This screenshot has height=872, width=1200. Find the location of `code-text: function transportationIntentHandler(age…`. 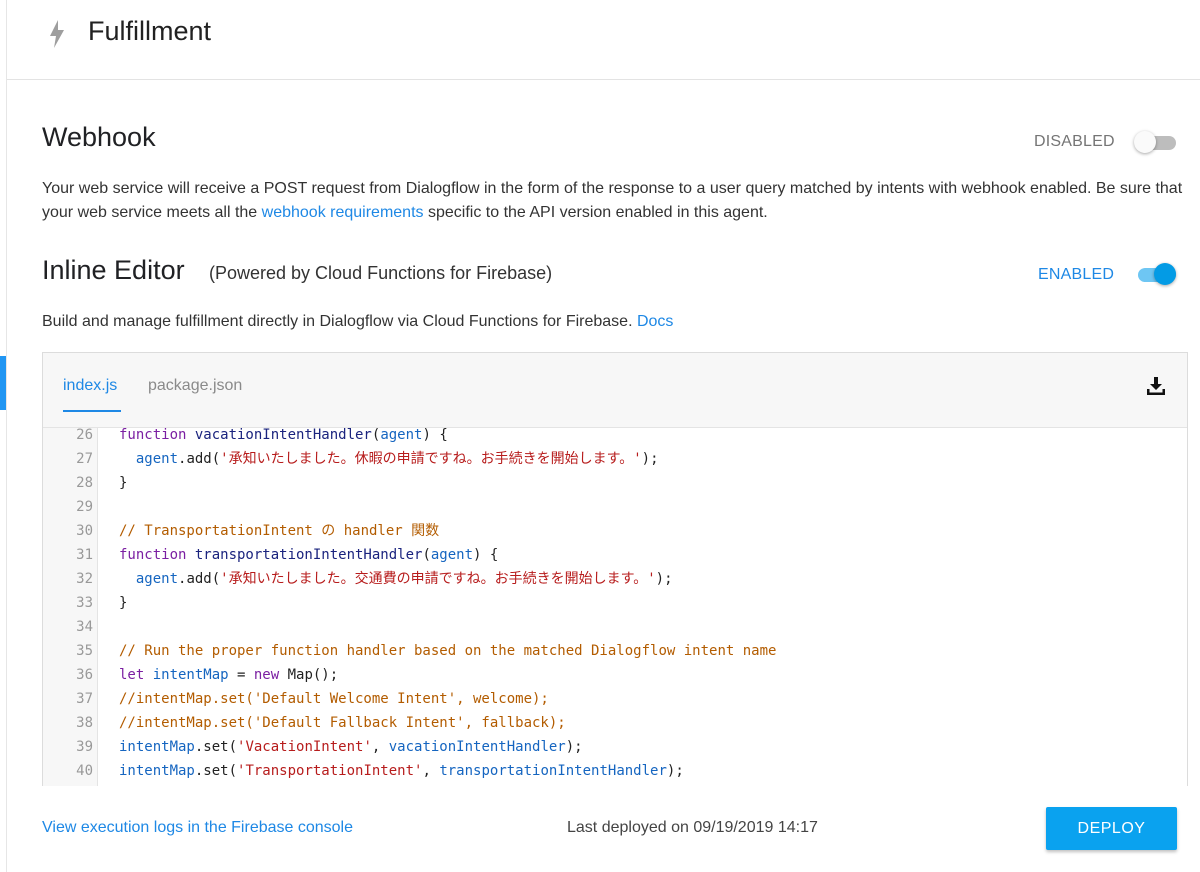

code-text: function transportationIntentHandler(age… is located at coordinates (308, 555).